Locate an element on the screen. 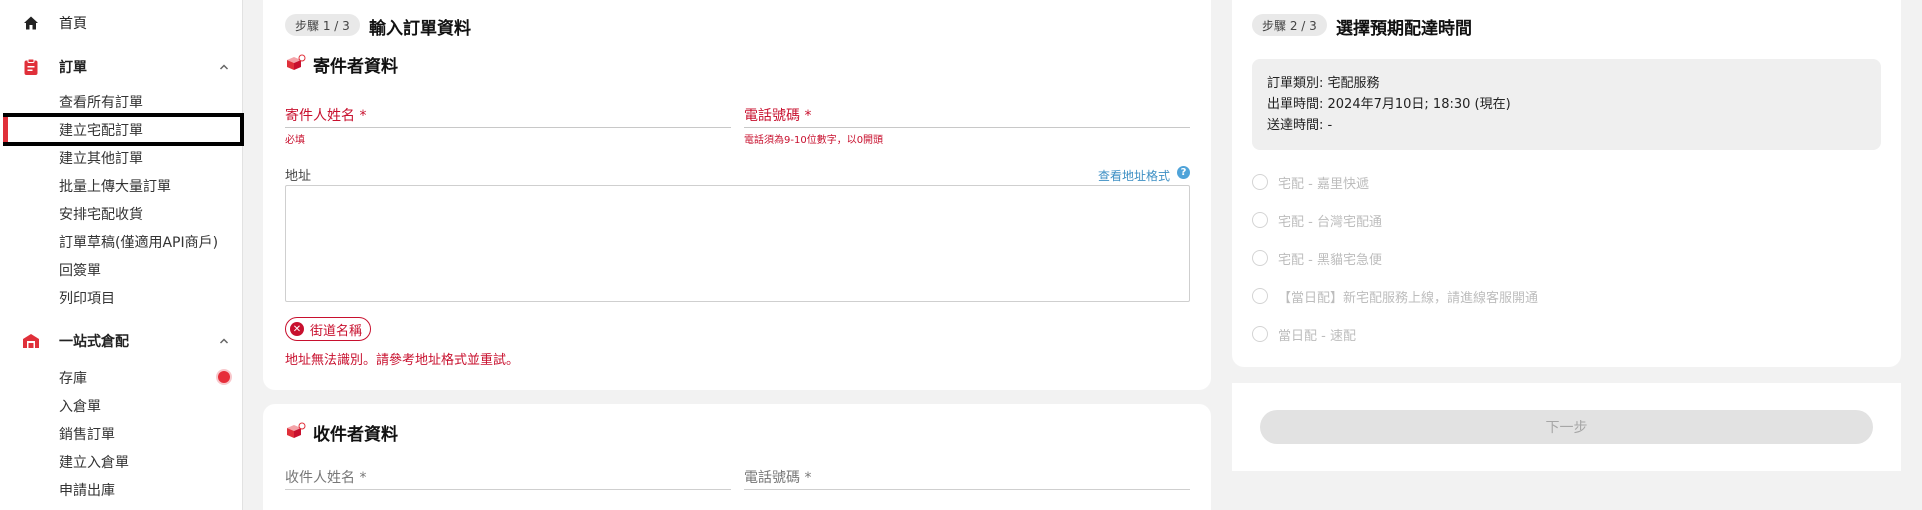 The image size is (1922, 510). address-textarea is located at coordinates (737, 243).